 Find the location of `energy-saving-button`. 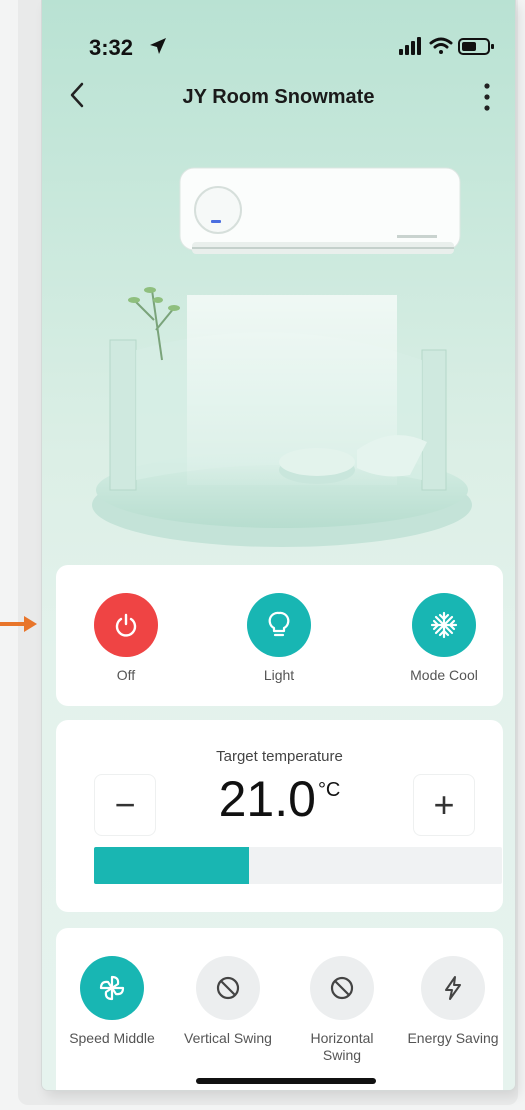

energy-saving-button is located at coordinates (453, 988).